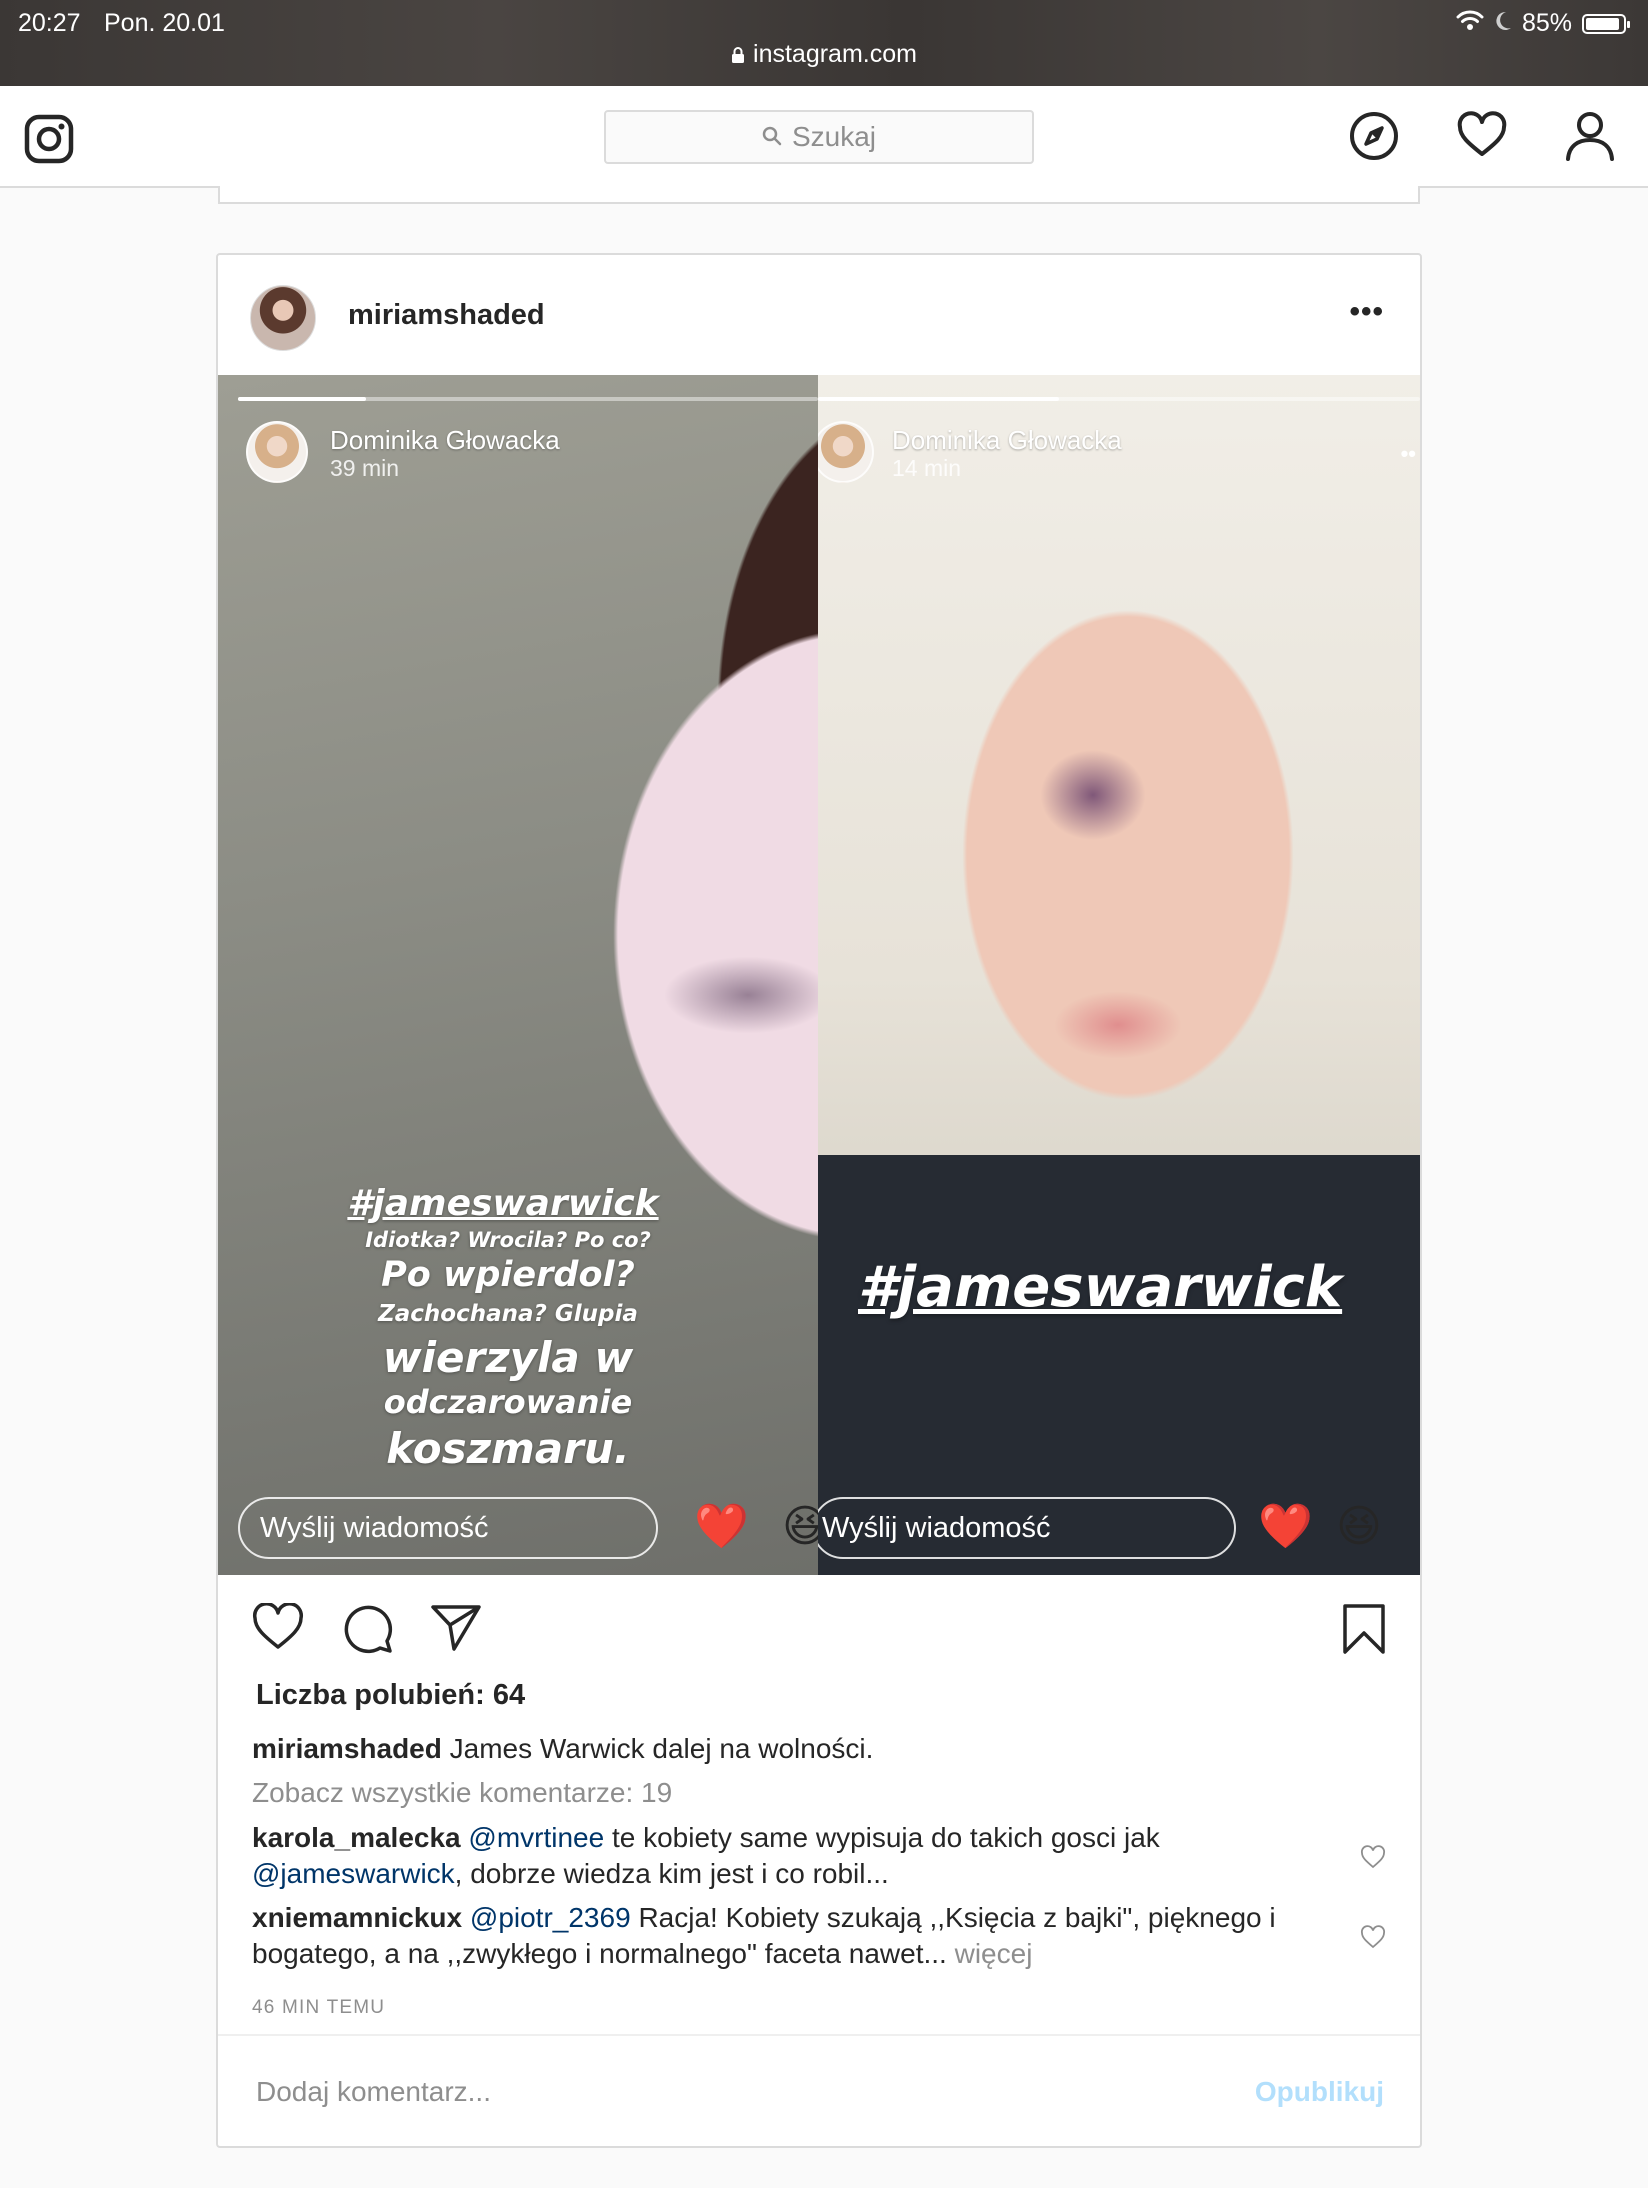 The width and height of the screenshot is (1648, 2188). I want to click on profile-icon, so click(1590, 138).